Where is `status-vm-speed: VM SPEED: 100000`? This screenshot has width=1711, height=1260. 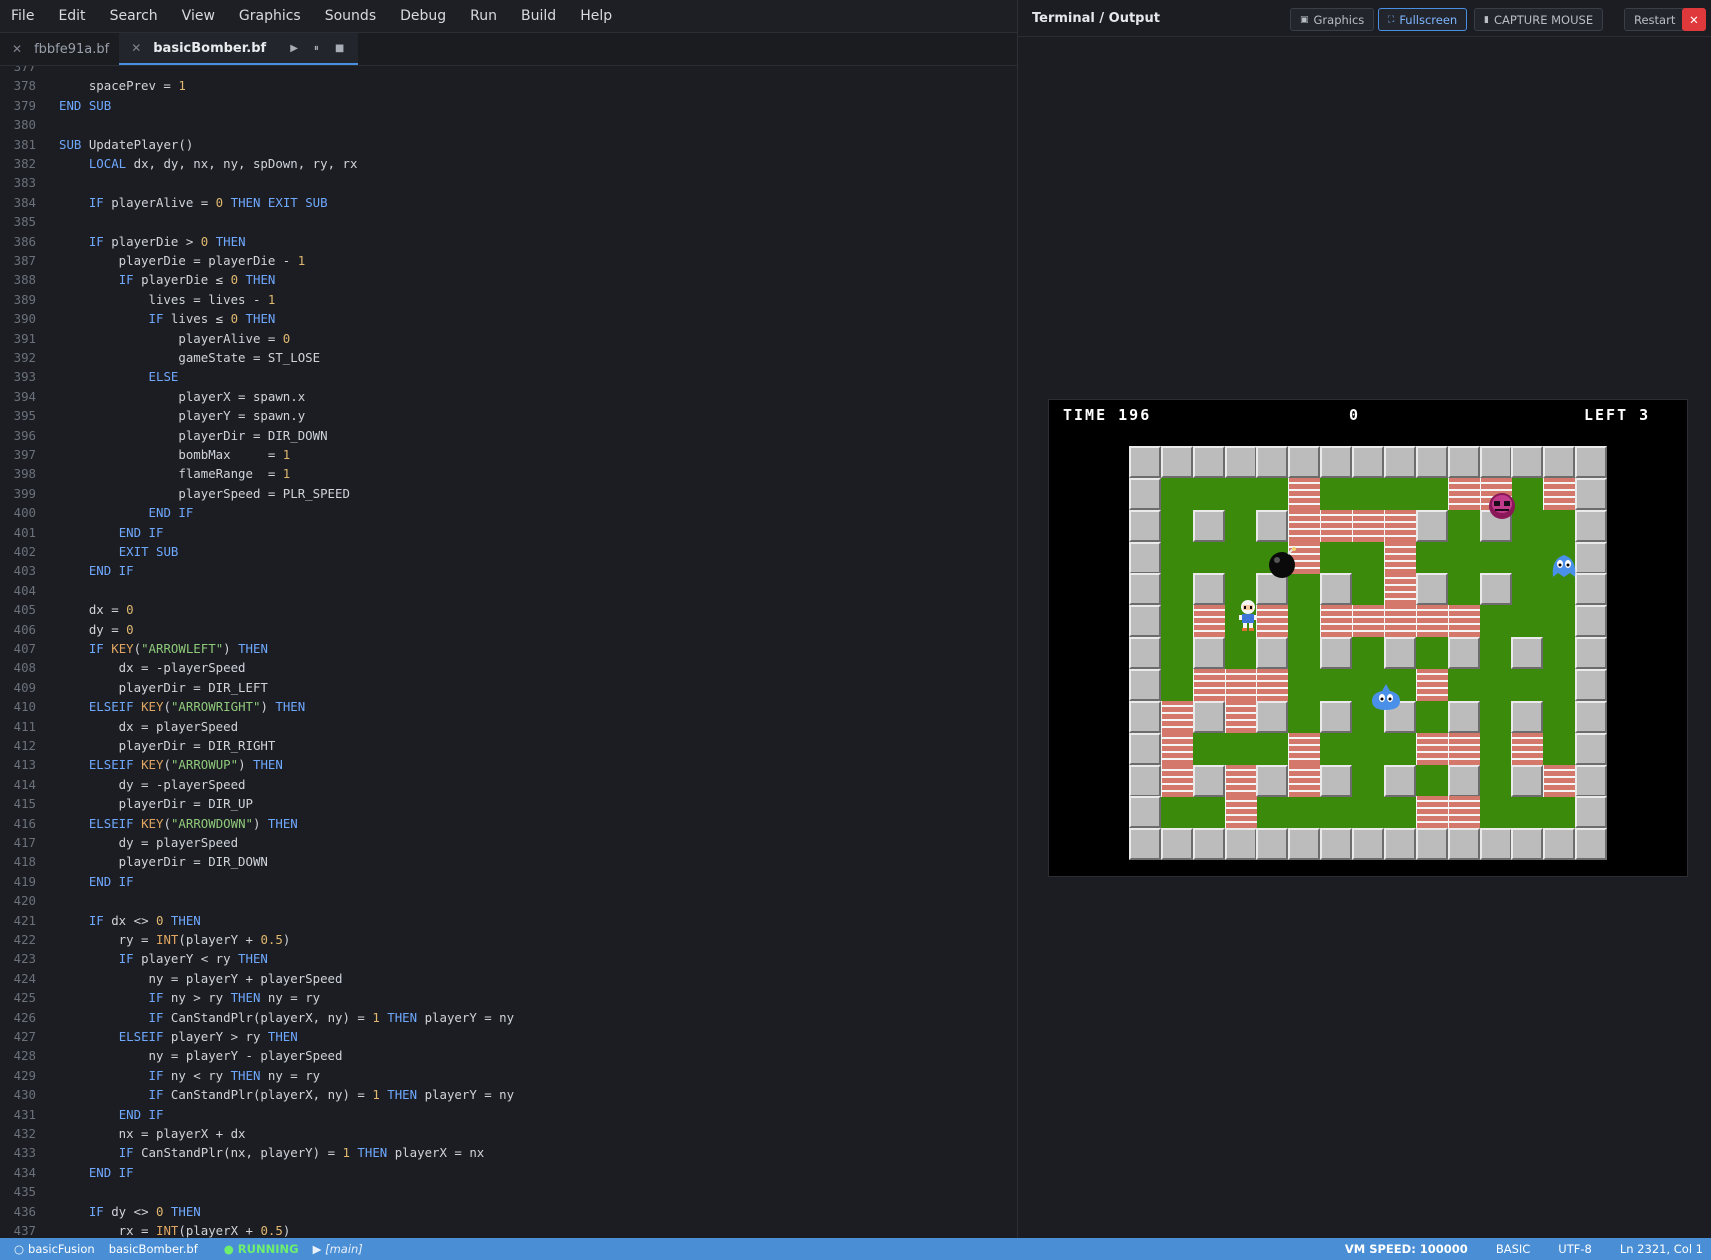 status-vm-speed: VM SPEED: 100000 is located at coordinates (1406, 1249).